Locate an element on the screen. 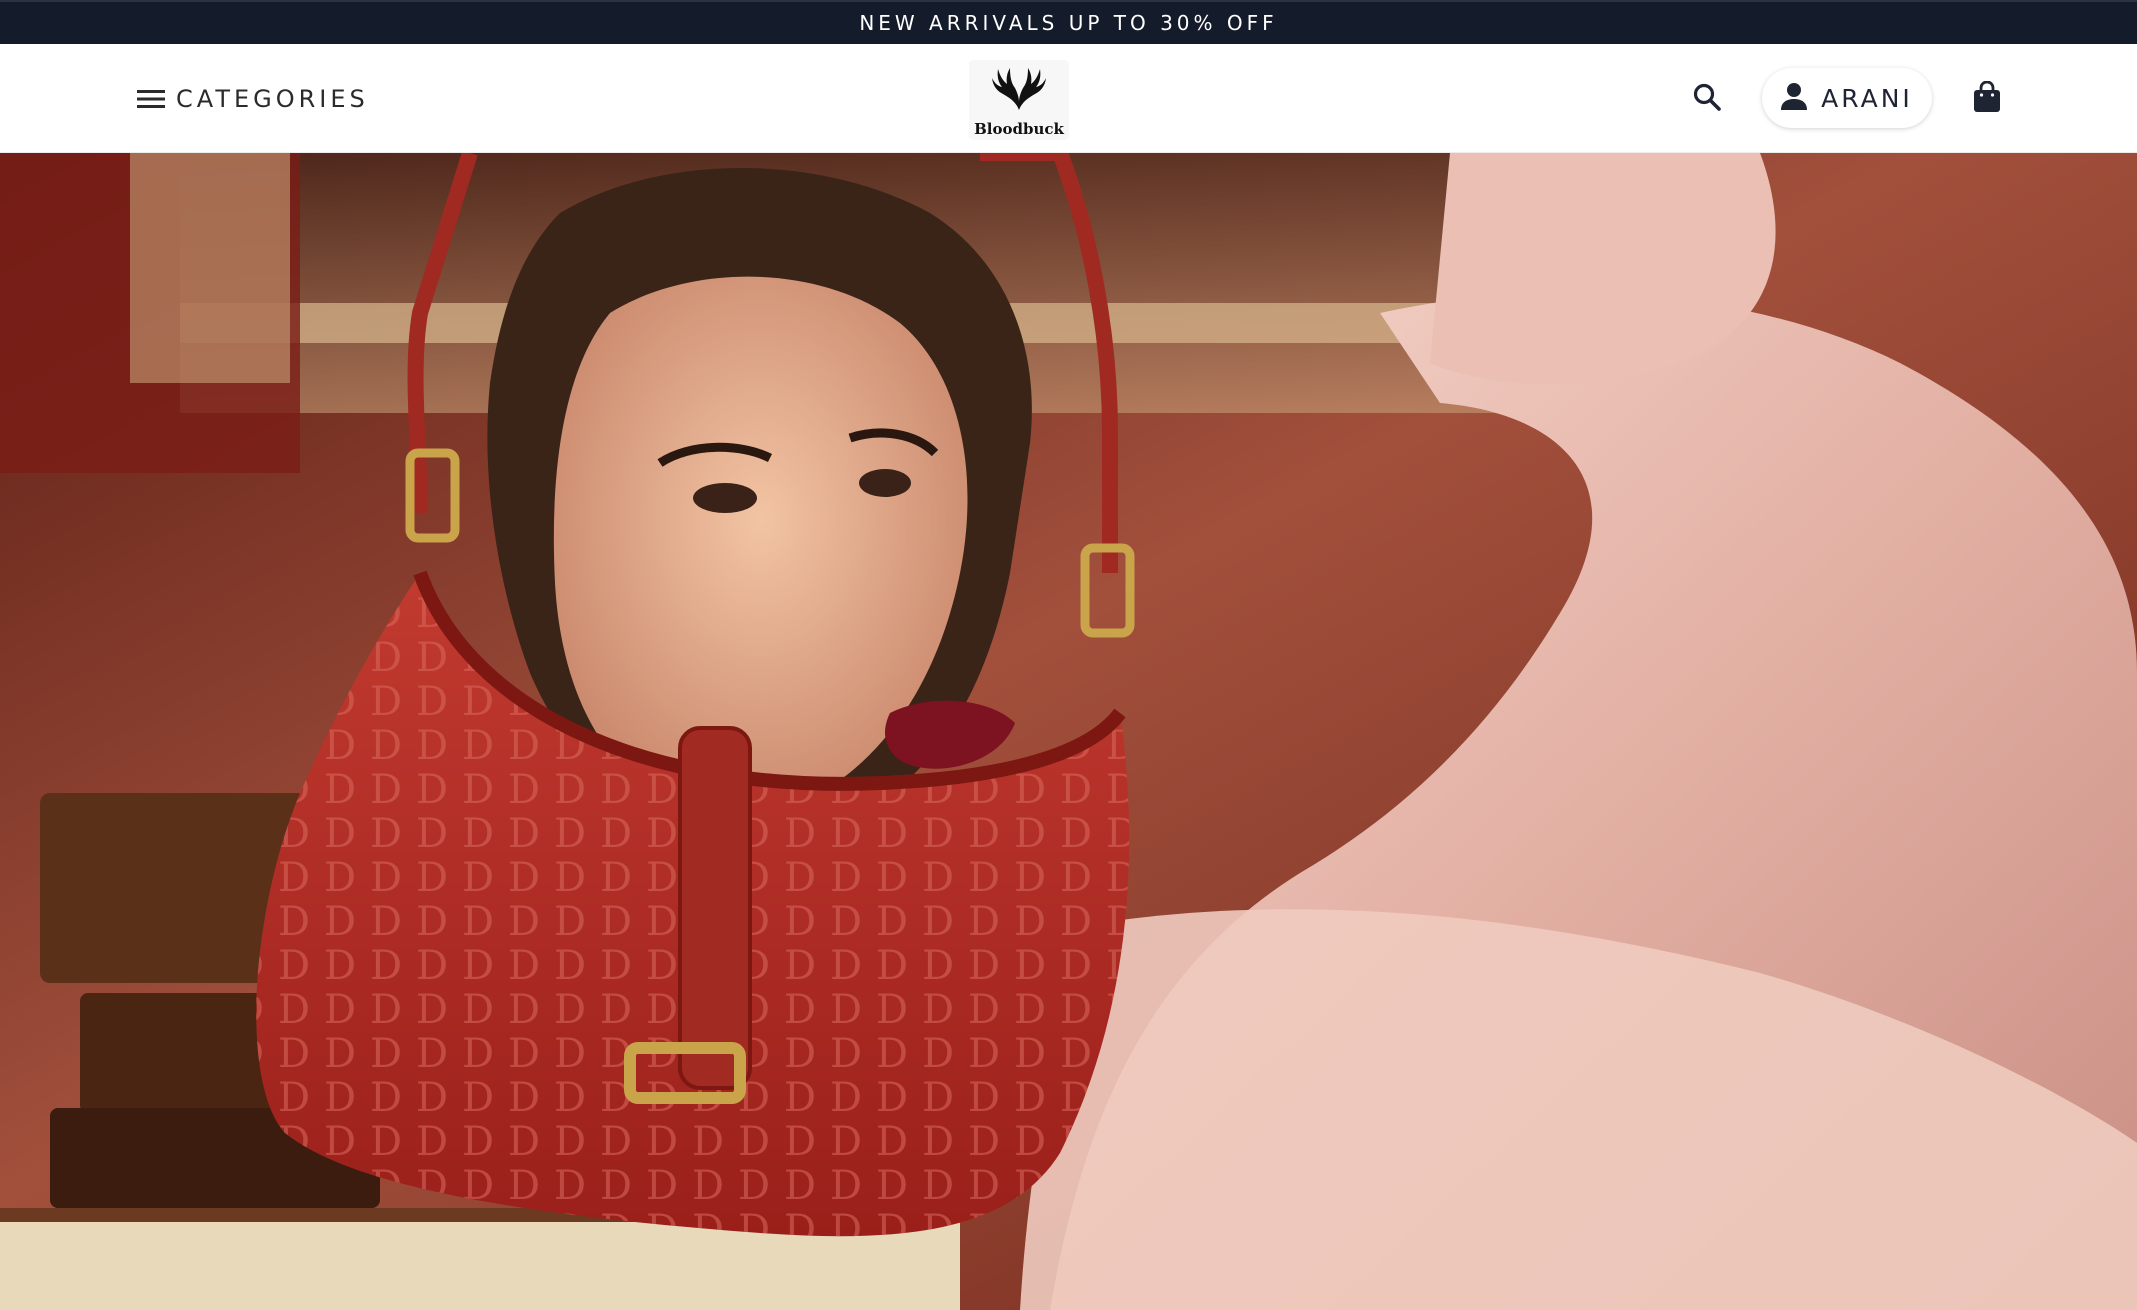 The image size is (2137, 1310). account-username: ARANI is located at coordinates (1867, 98).